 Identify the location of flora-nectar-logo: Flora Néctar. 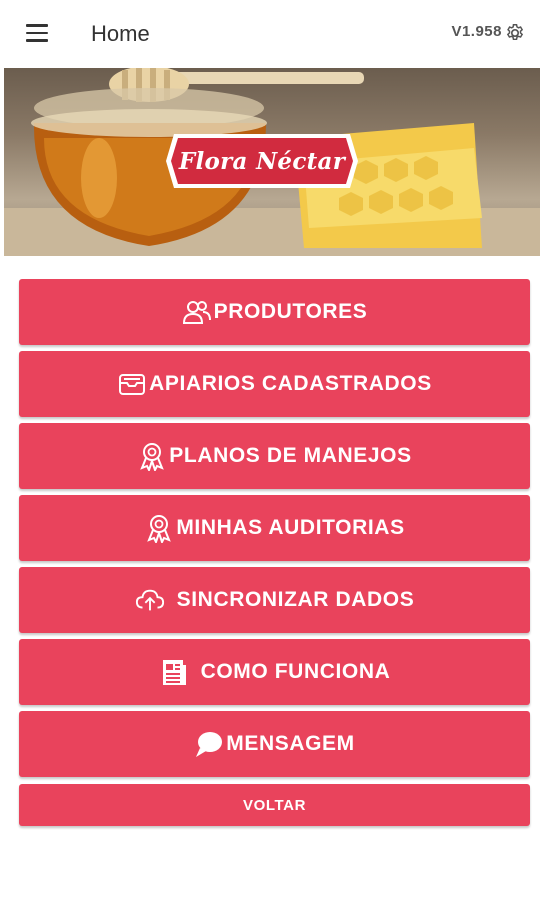
(262, 161).